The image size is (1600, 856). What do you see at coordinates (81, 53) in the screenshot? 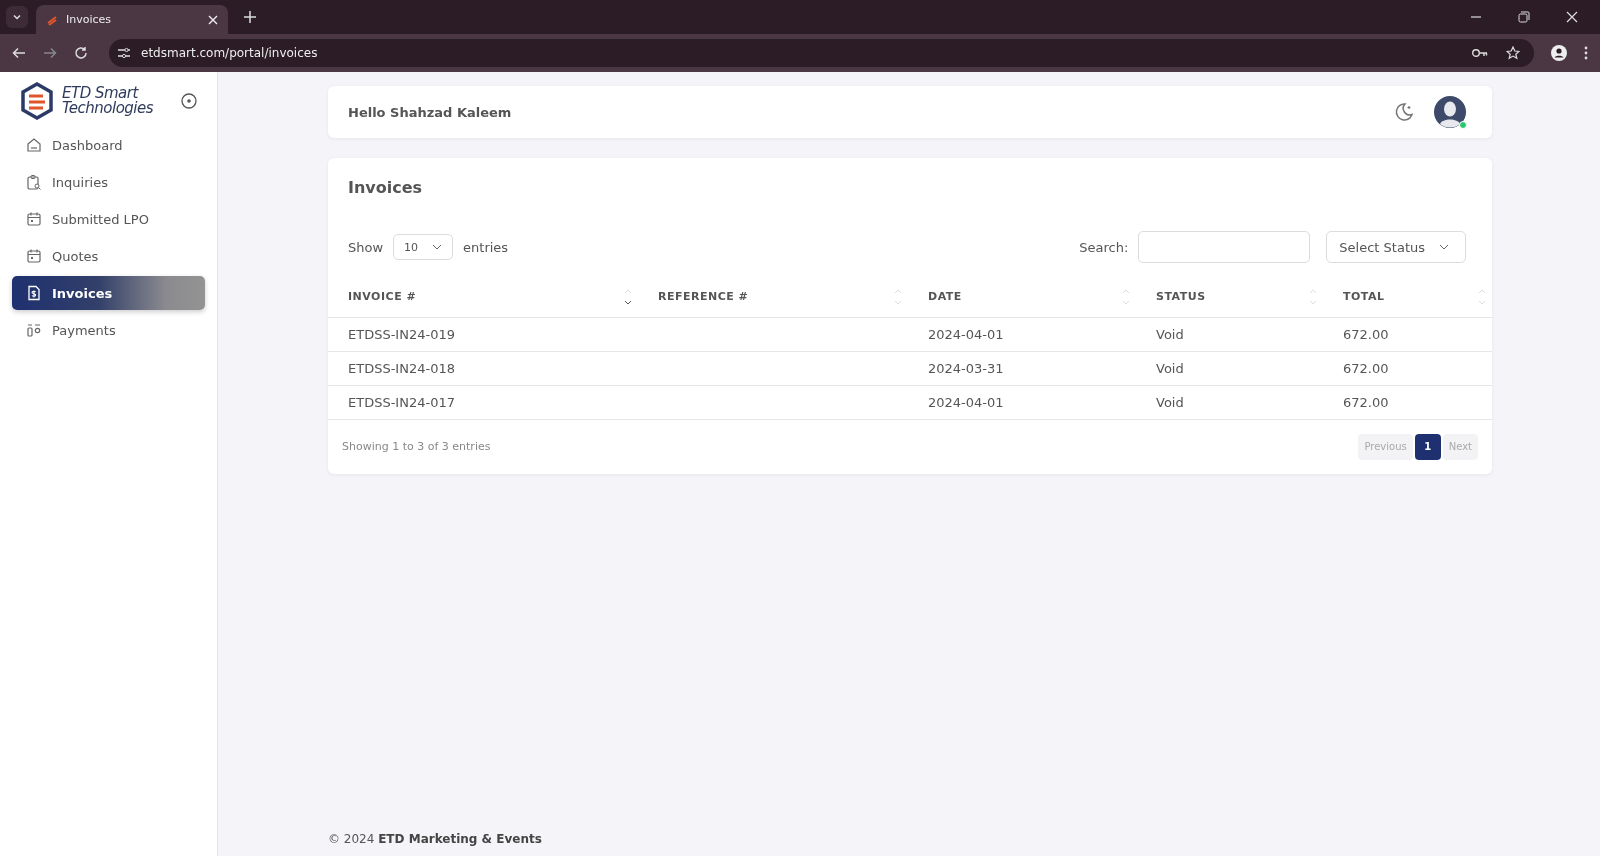
I see `reload-icon` at bounding box center [81, 53].